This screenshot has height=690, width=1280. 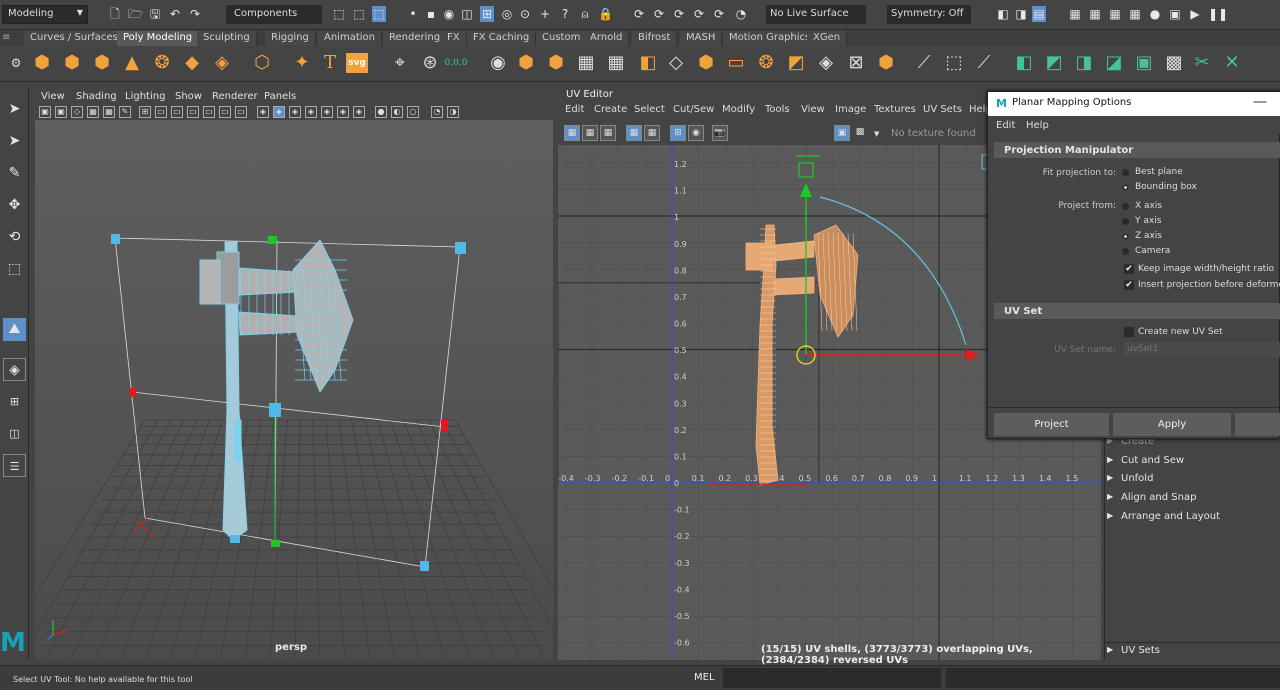 What do you see at coordinates (929, 14) in the screenshot?
I see `symmetry-selector: Symmetry: Off` at bounding box center [929, 14].